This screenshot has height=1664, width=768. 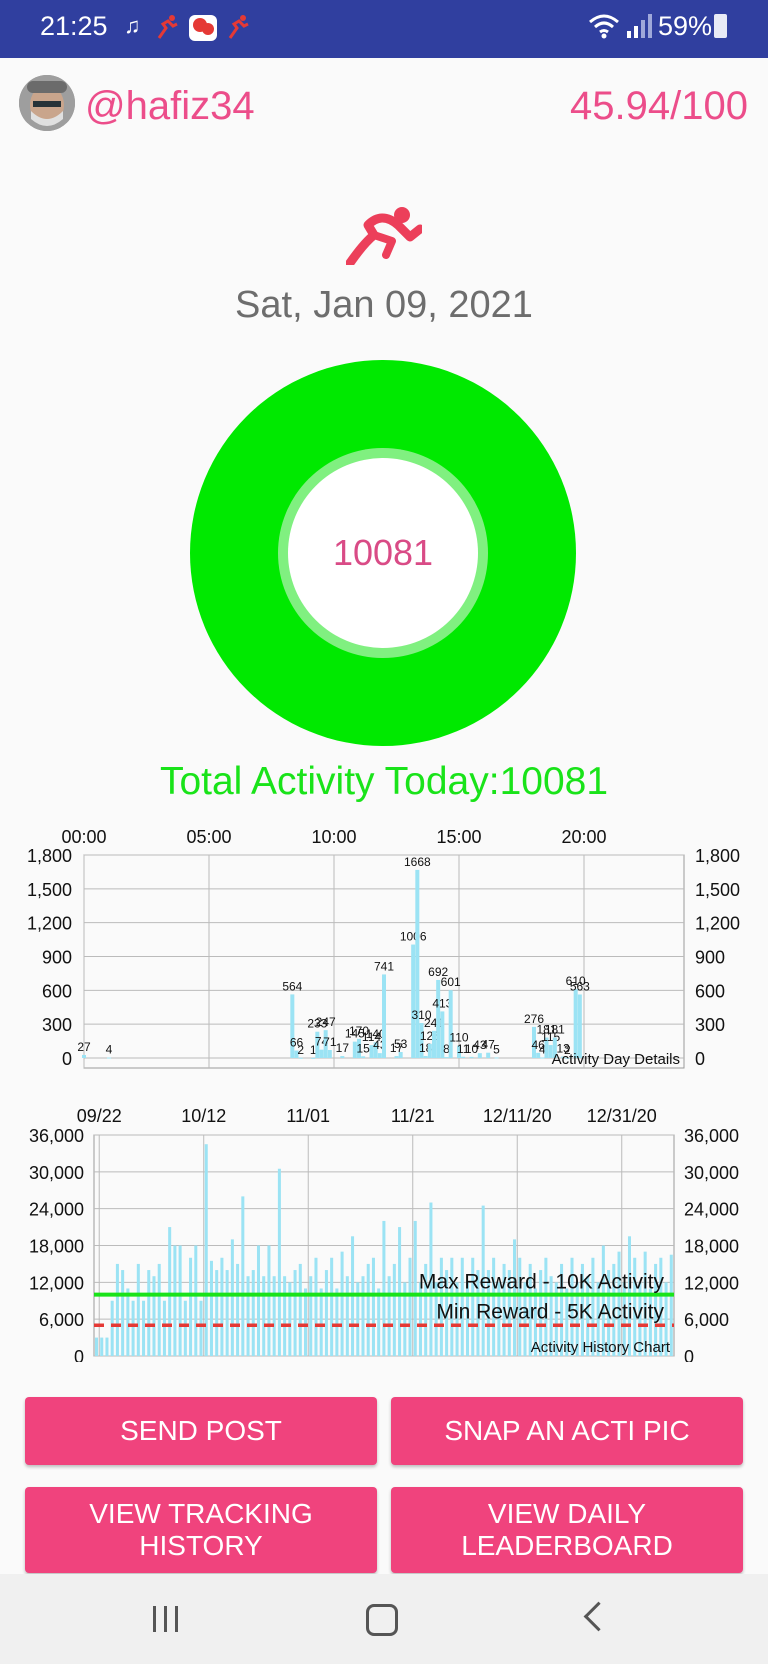 What do you see at coordinates (542, 1282) in the screenshot?
I see `max-reward-label: Max Reward - 10K Activity` at bounding box center [542, 1282].